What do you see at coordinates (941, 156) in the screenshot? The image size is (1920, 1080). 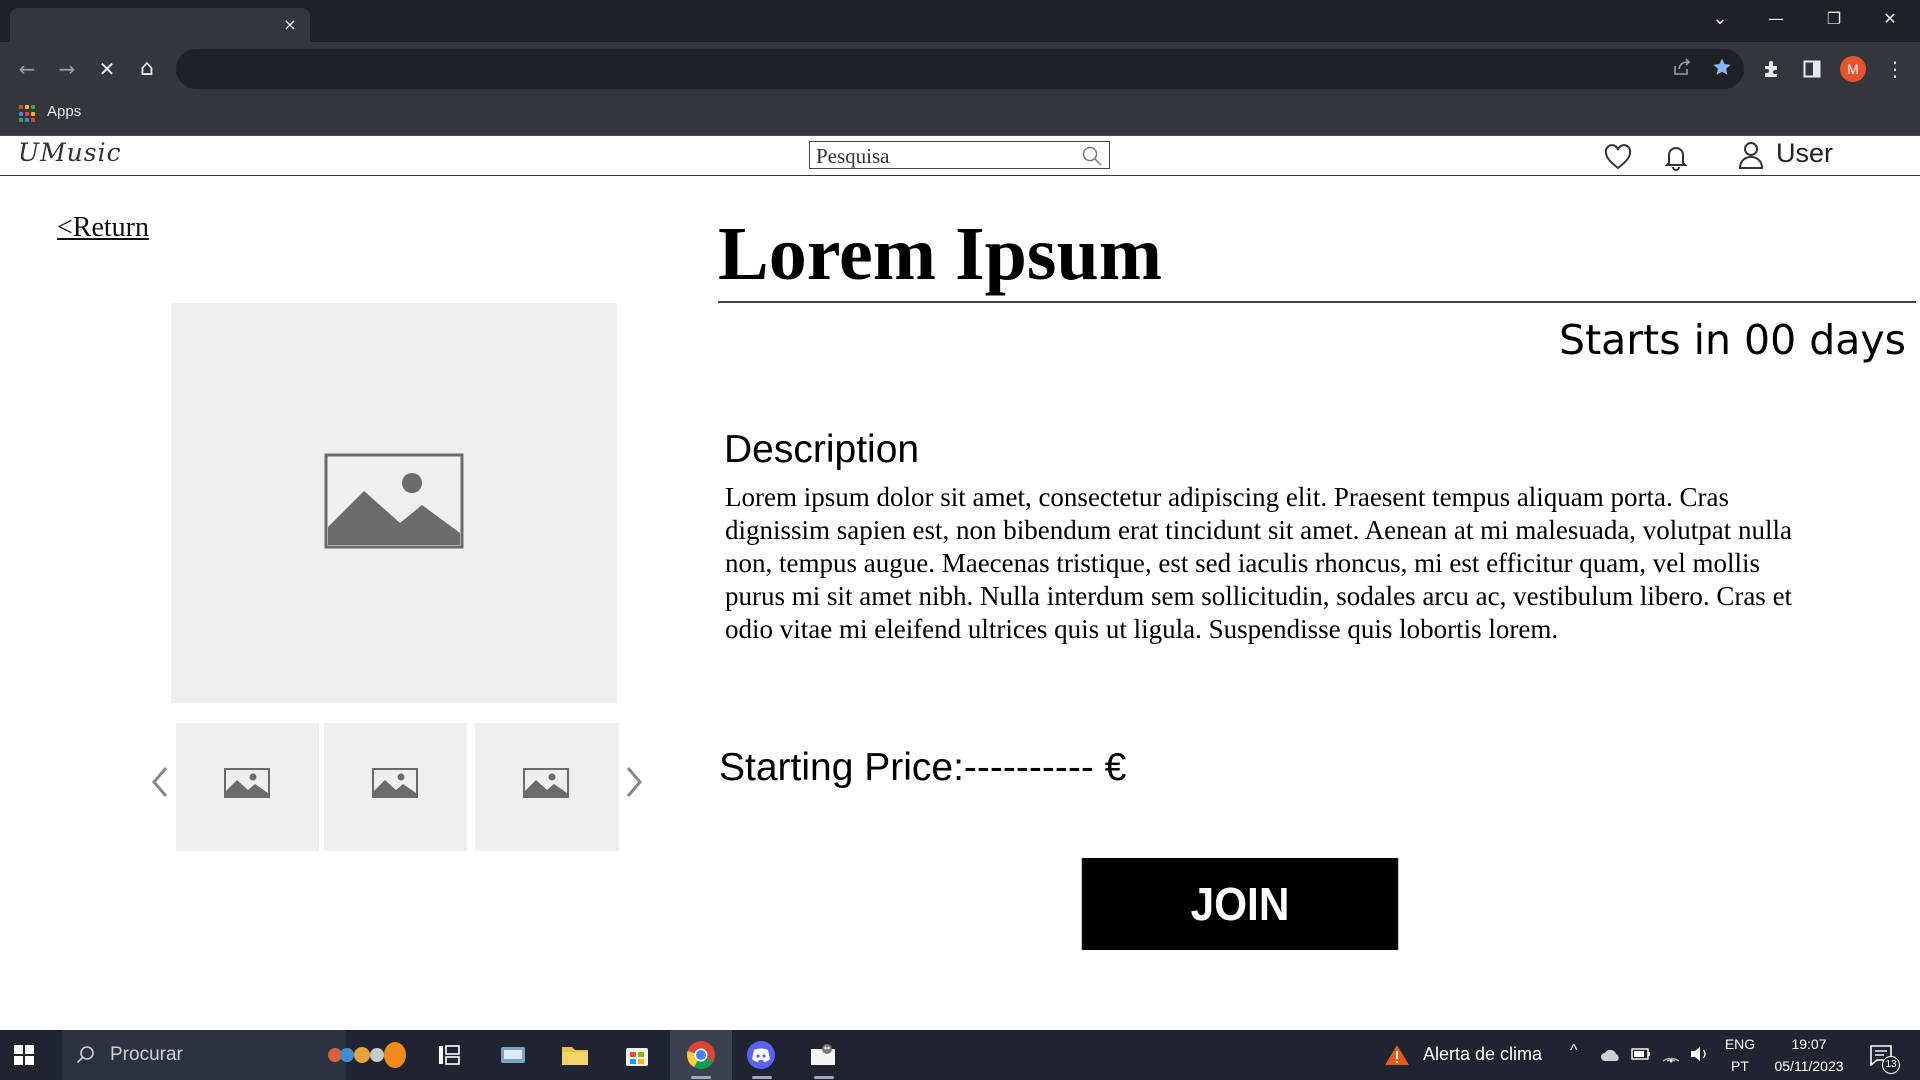 I see `search-input` at bounding box center [941, 156].